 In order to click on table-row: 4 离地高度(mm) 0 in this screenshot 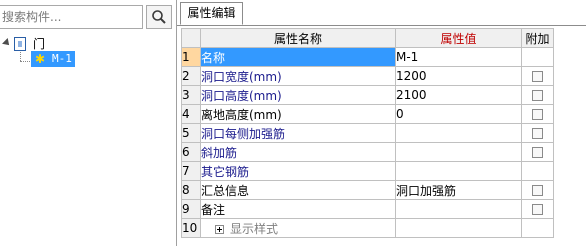, I will do `click(367, 114)`.